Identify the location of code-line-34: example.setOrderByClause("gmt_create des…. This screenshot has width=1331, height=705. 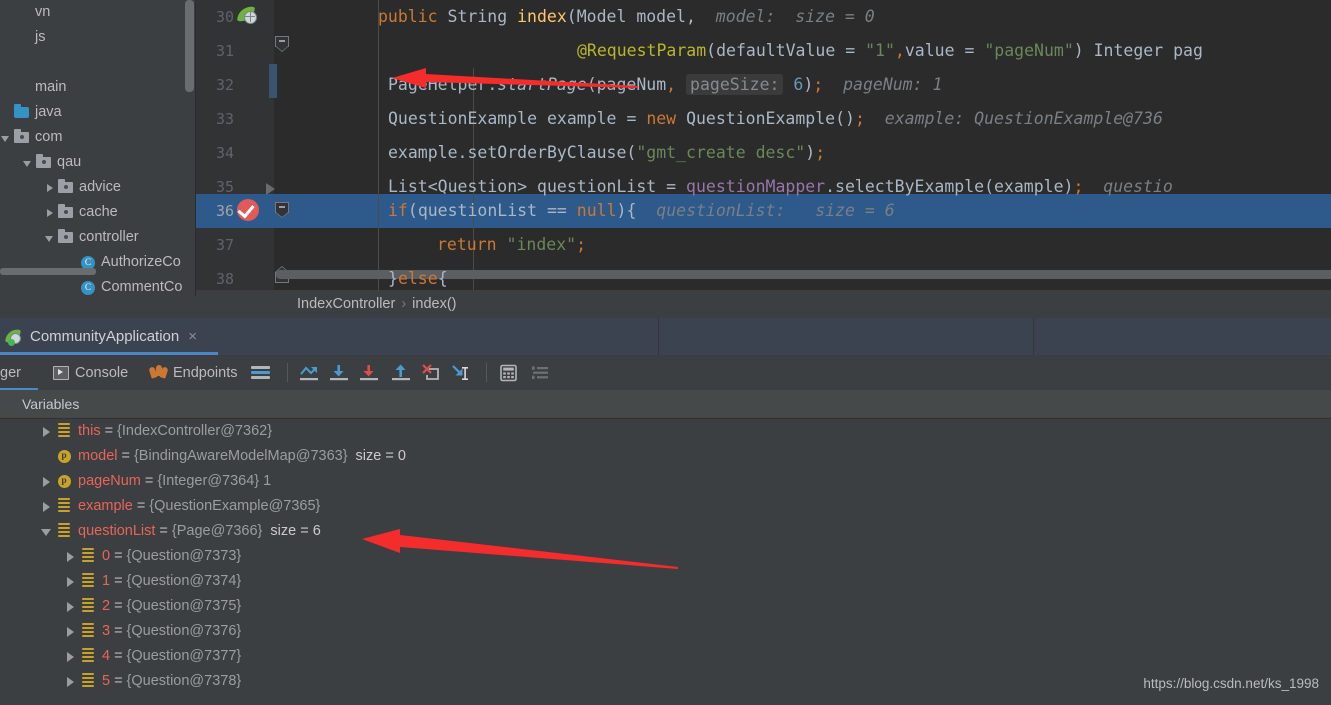
(607, 152).